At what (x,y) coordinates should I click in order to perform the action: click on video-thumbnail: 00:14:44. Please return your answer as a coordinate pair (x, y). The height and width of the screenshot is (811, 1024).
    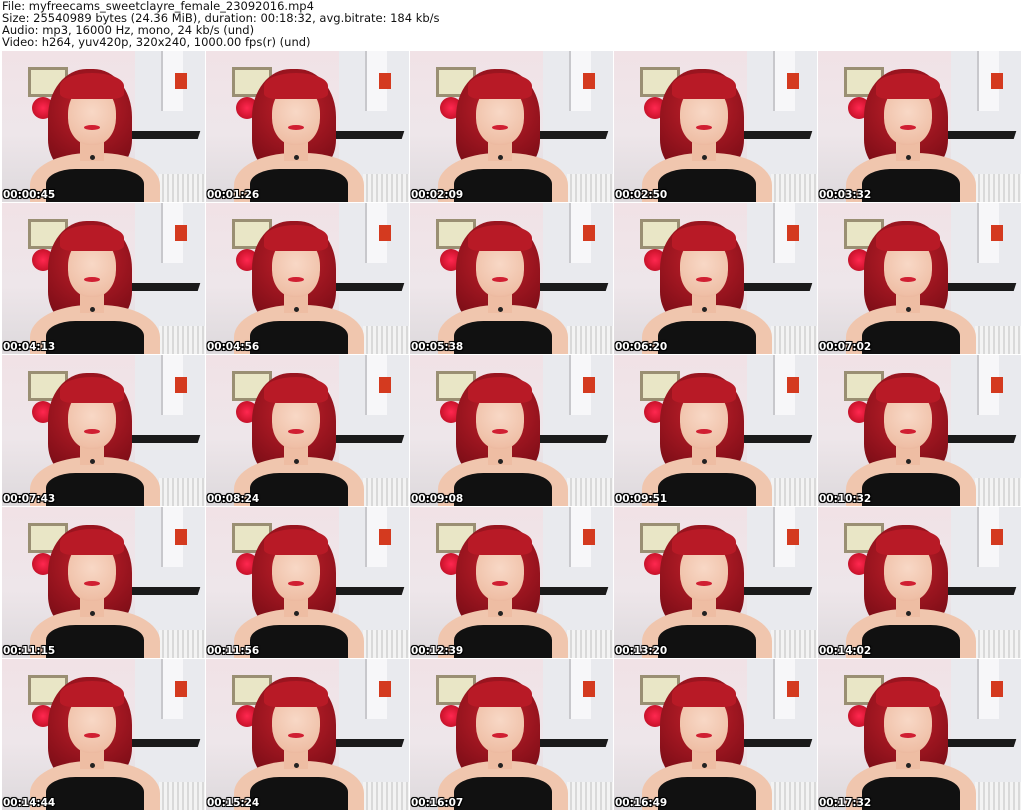
    Looking at the image, I should click on (103, 734).